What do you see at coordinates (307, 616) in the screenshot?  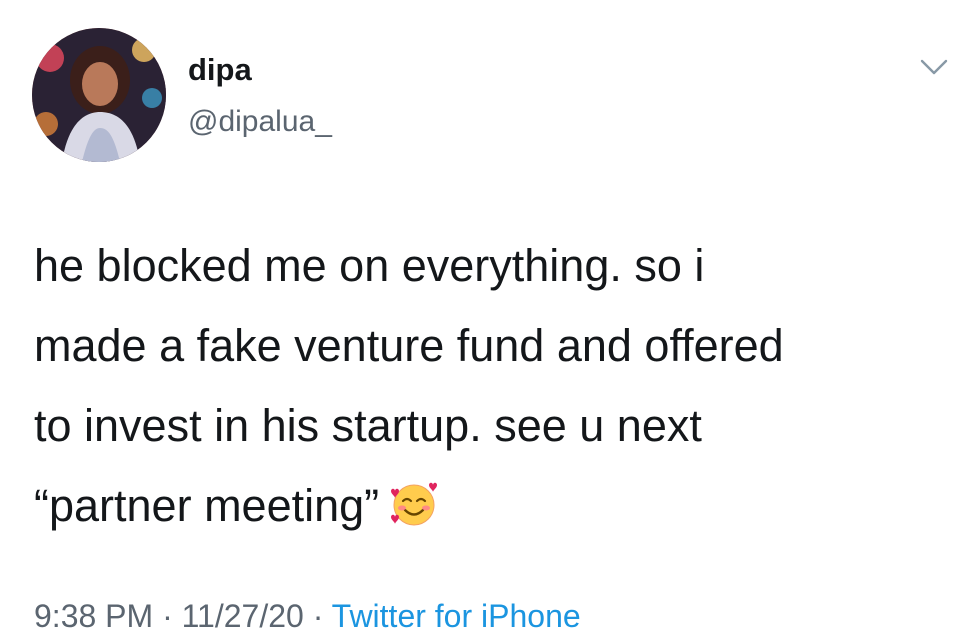 I see `tweet-meta: 9:38 PM · 11/27/20 · Twitter for iPhone` at bounding box center [307, 616].